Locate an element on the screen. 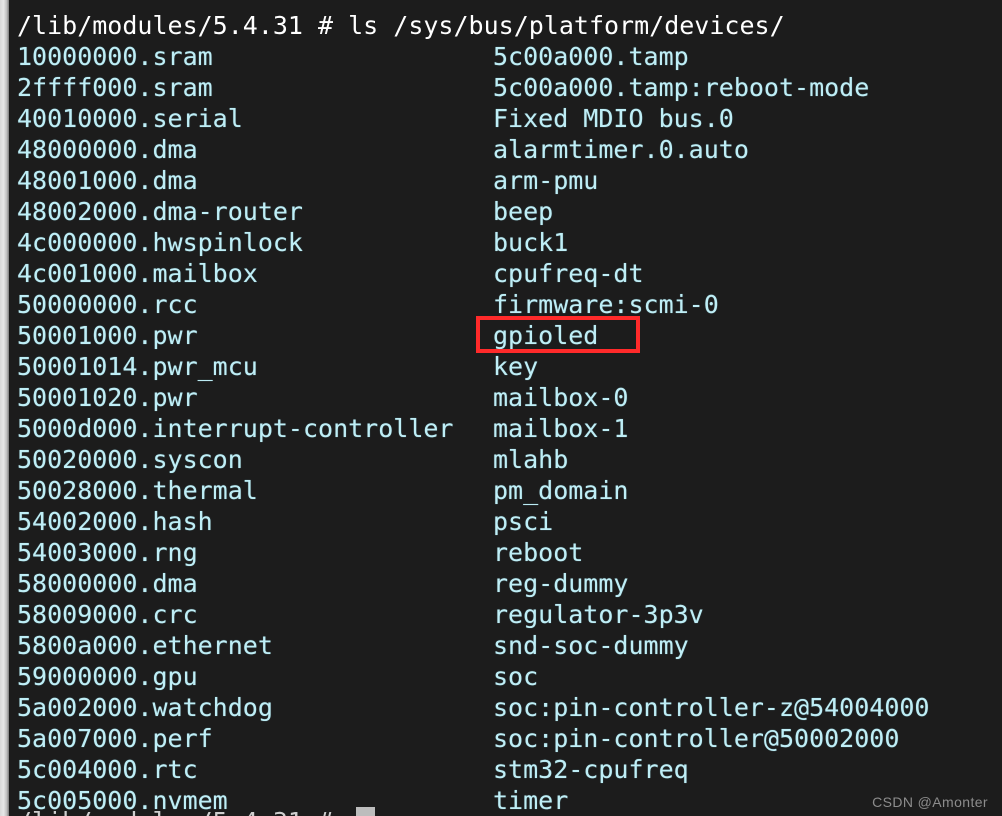 The width and height of the screenshot is (1002, 816). device-name-col1: 2ffff000.sram is located at coordinates (115, 87).